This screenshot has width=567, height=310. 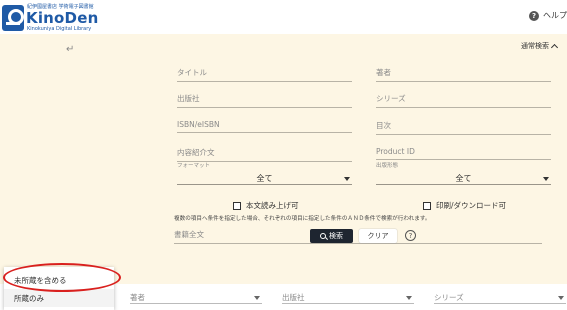 I want to click on logo-name: KinoDen, so click(x=62, y=18).